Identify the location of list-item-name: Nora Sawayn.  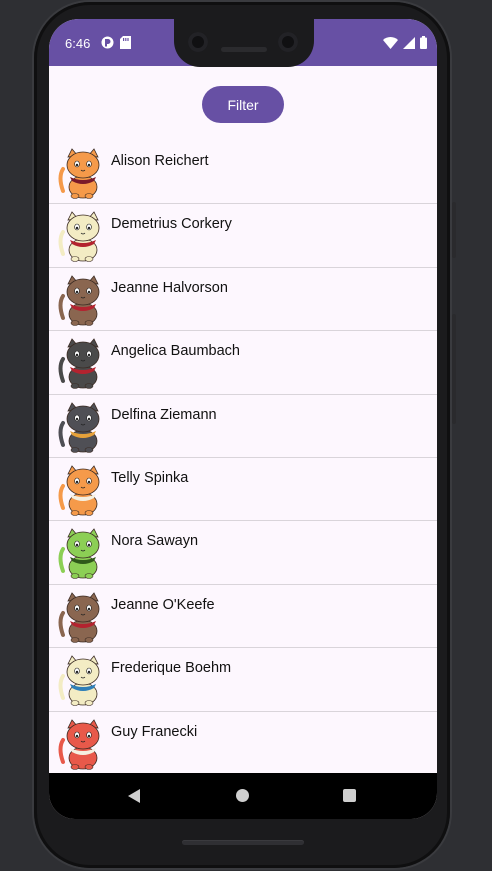
(155, 541).